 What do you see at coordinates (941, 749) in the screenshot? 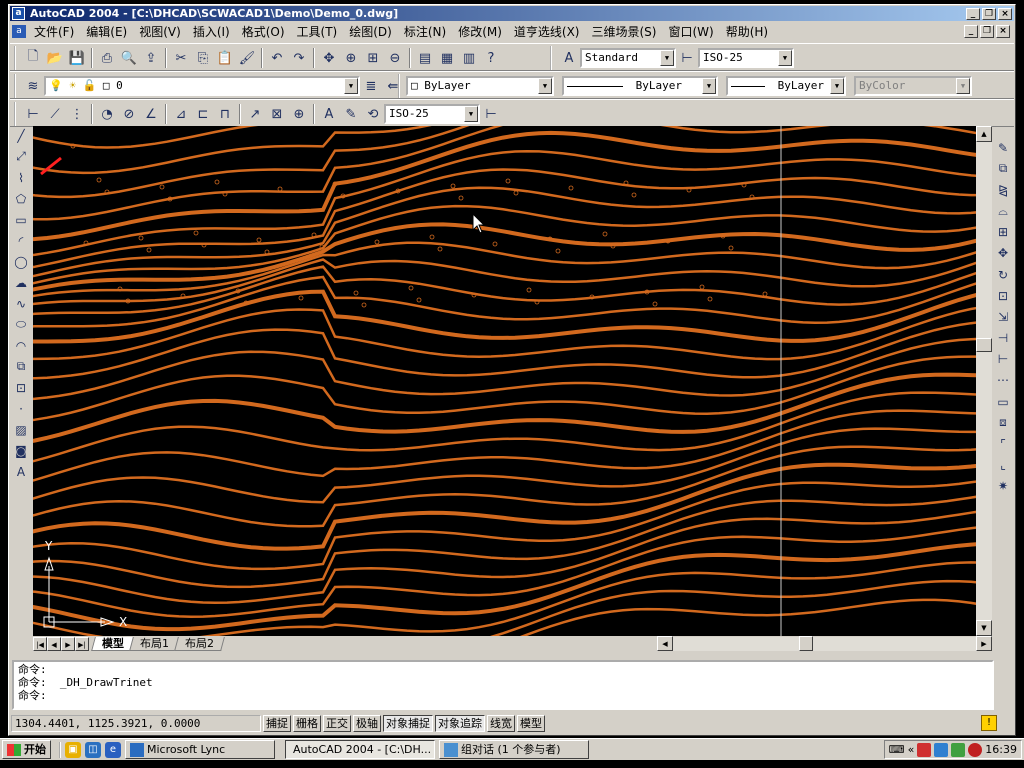
I see `tray-network-icon` at bounding box center [941, 749].